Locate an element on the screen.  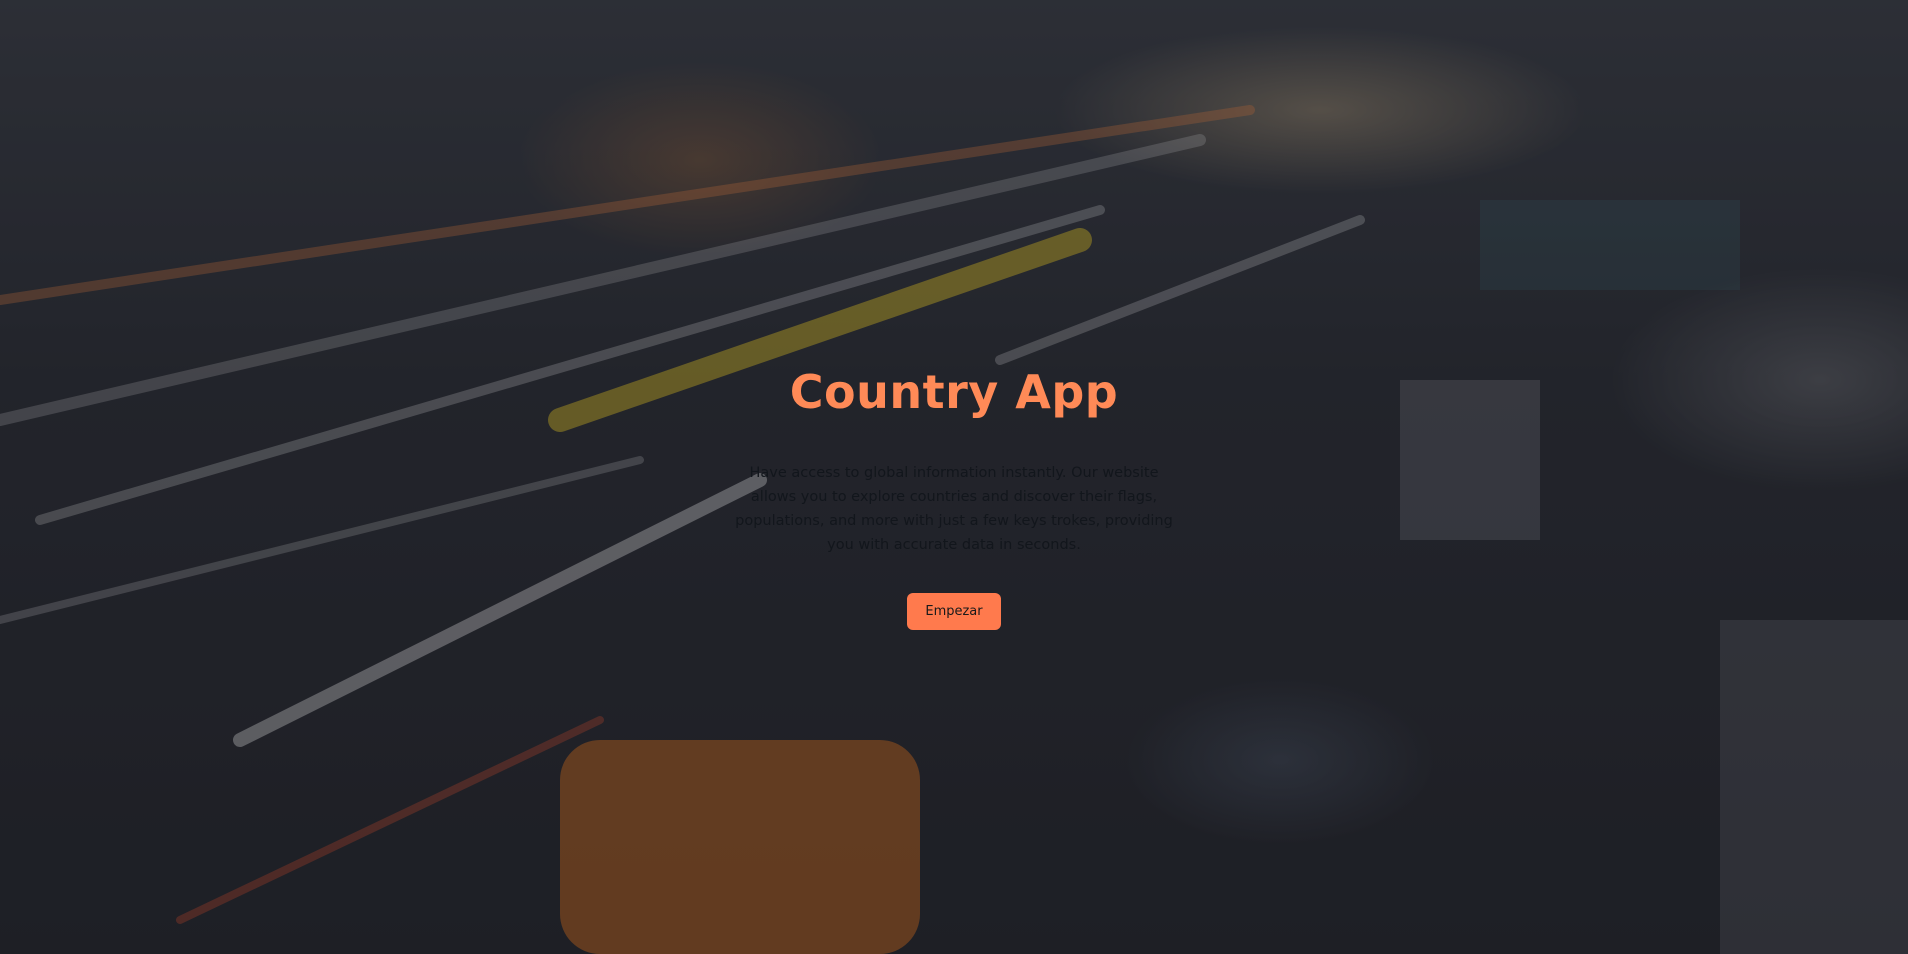
get-started-button: Empezar is located at coordinates (954, 612).